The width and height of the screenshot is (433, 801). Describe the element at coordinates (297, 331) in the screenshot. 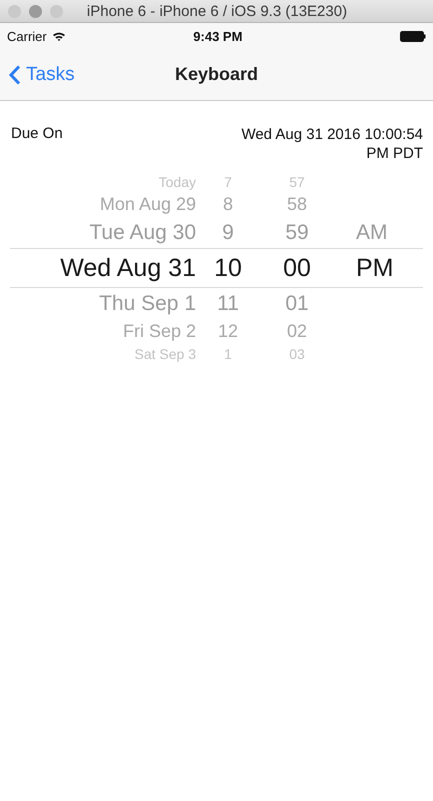

I see `picker-minute: 02` at that location.